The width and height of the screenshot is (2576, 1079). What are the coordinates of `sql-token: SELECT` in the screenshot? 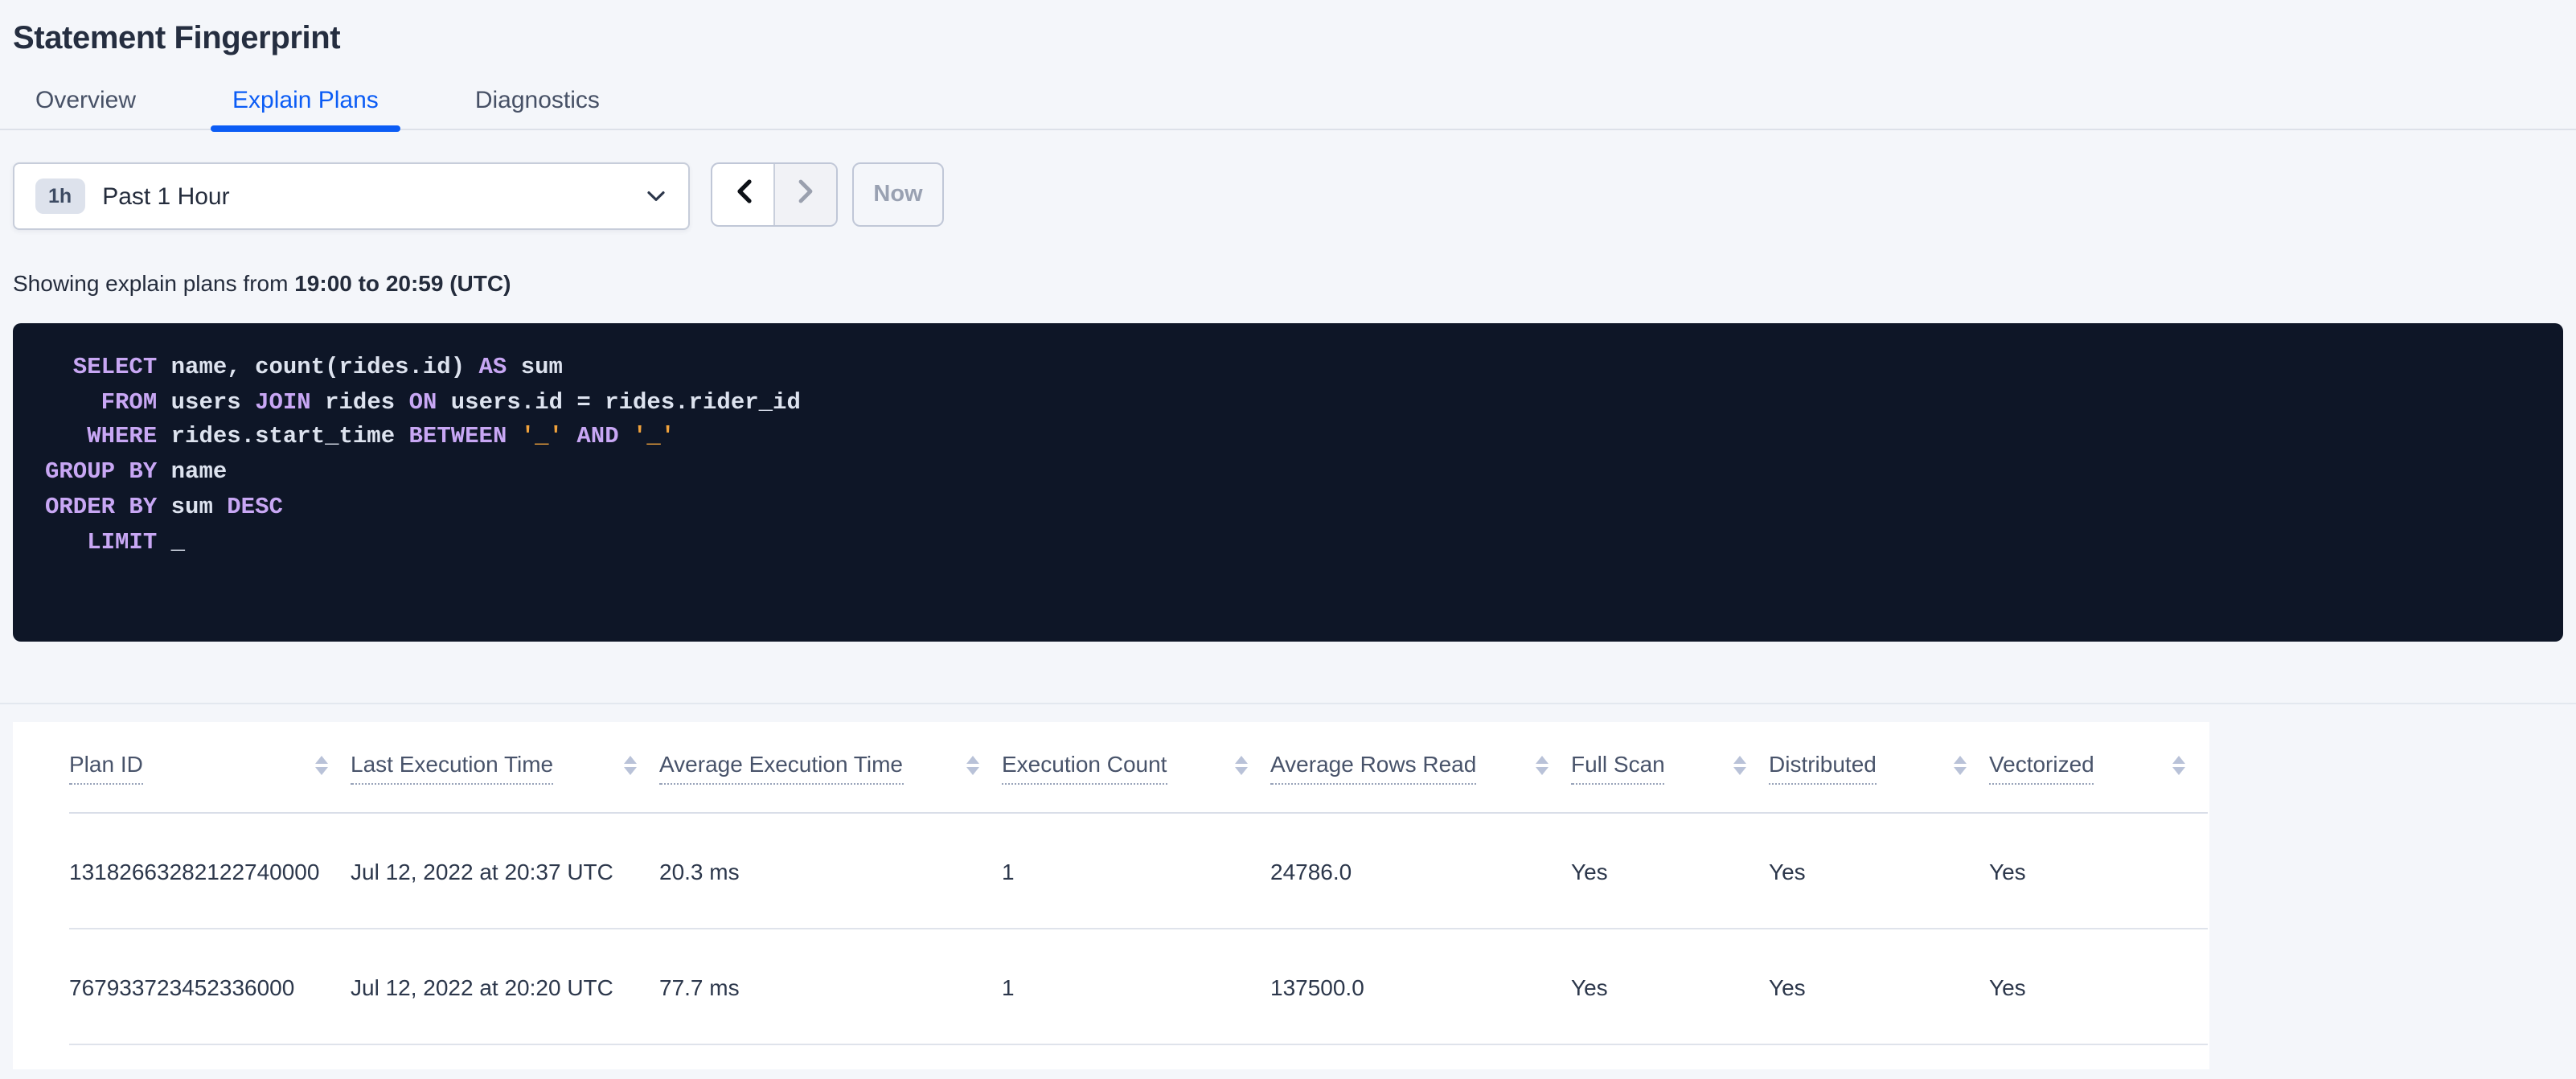 It's located at (101, 368).